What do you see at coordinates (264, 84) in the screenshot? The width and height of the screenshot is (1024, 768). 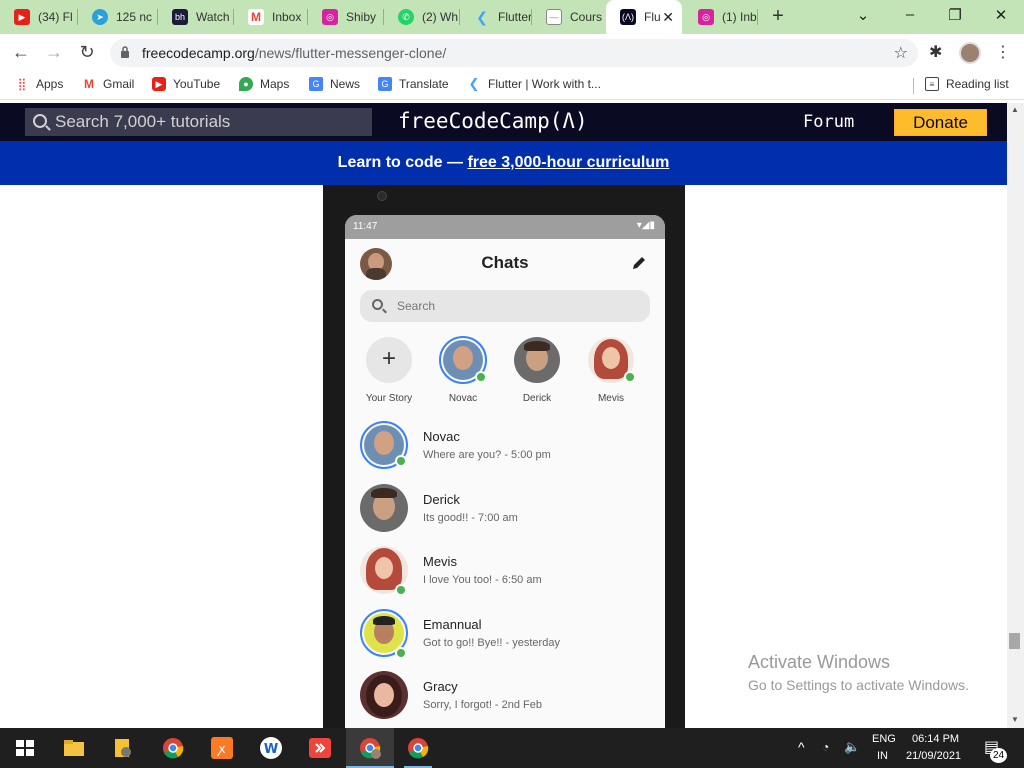 I see `bookmark-maps: ● Maps` at bounding box center [264, 84].